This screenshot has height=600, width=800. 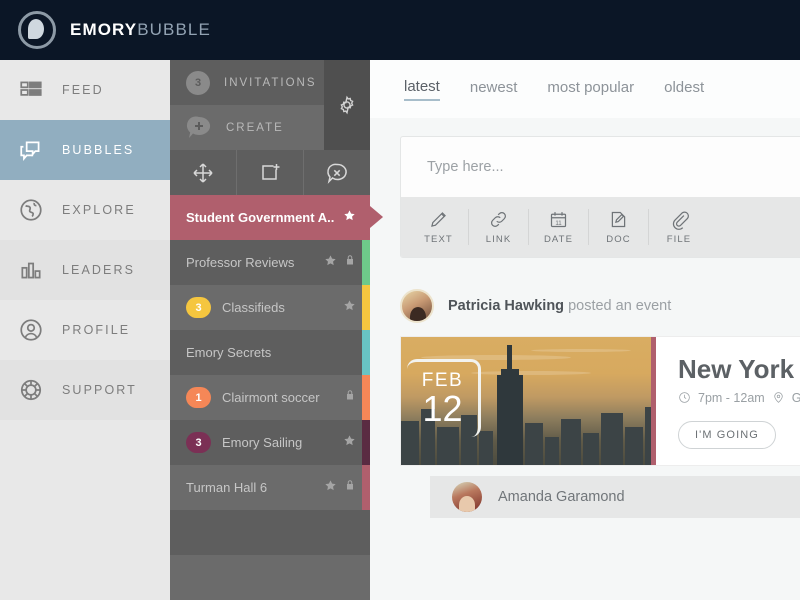 I want to click on paperclip-icon, so click(x=680, y=220).